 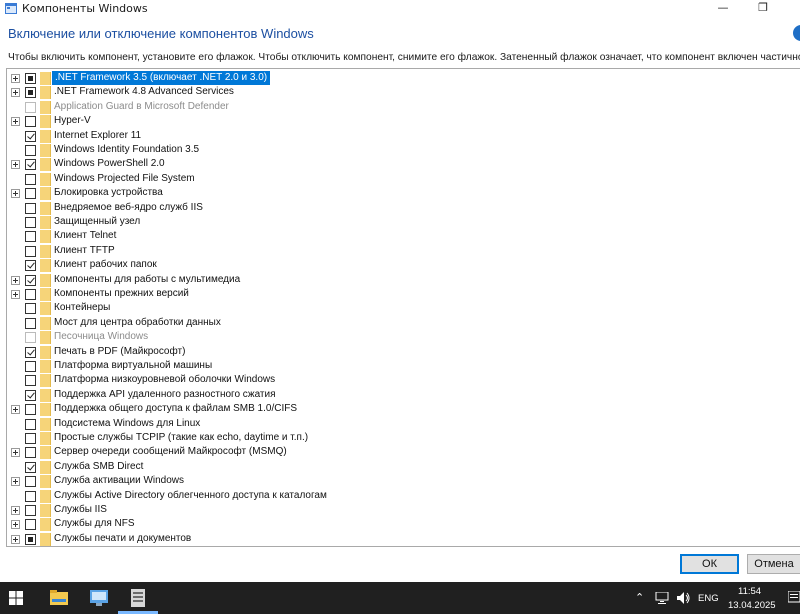 I want to click on feature-row: Application Guard в Microsoft Defender, so click(x=403, y=107).